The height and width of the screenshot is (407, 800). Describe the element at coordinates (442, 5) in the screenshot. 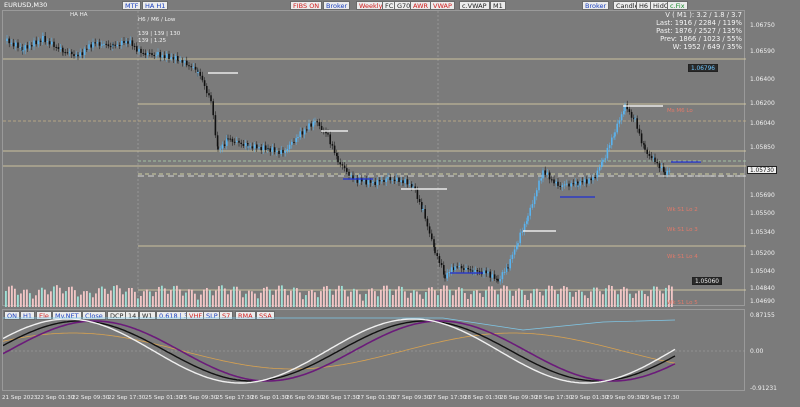

I see `vwap-button: VWAP` at that location.